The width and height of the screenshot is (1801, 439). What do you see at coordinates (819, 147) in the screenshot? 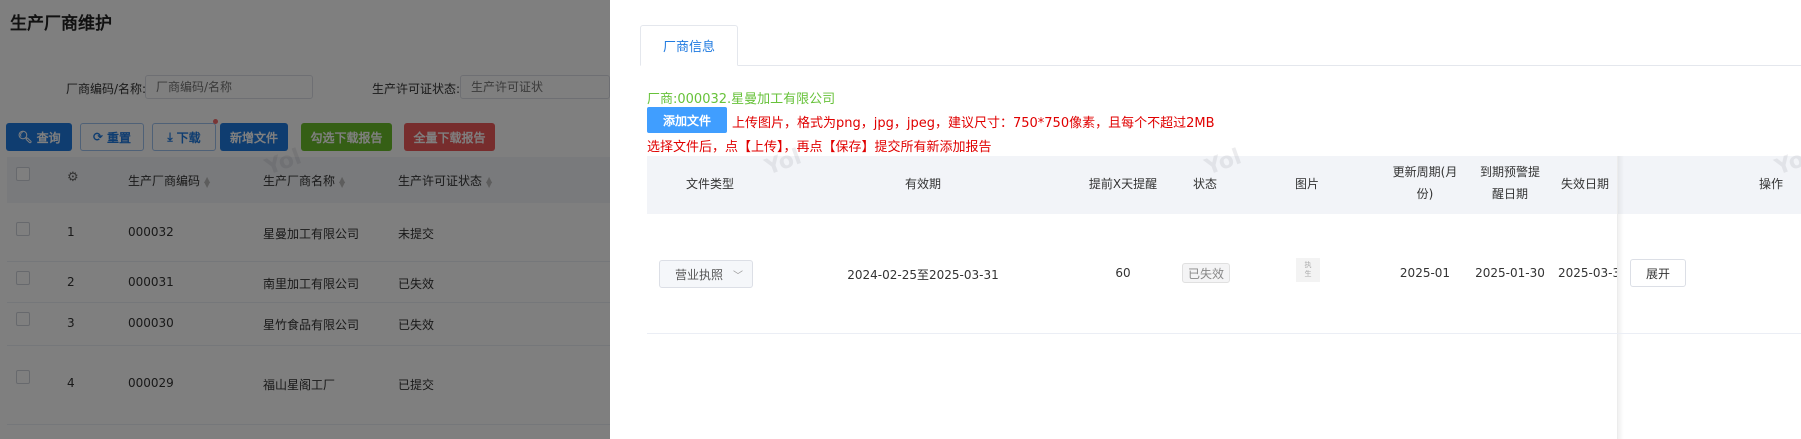
I see `upload-hint-2: 选择文件后，点【上传】，再点【保存】提交所有新添加报告` at bounding box center [819, 147].